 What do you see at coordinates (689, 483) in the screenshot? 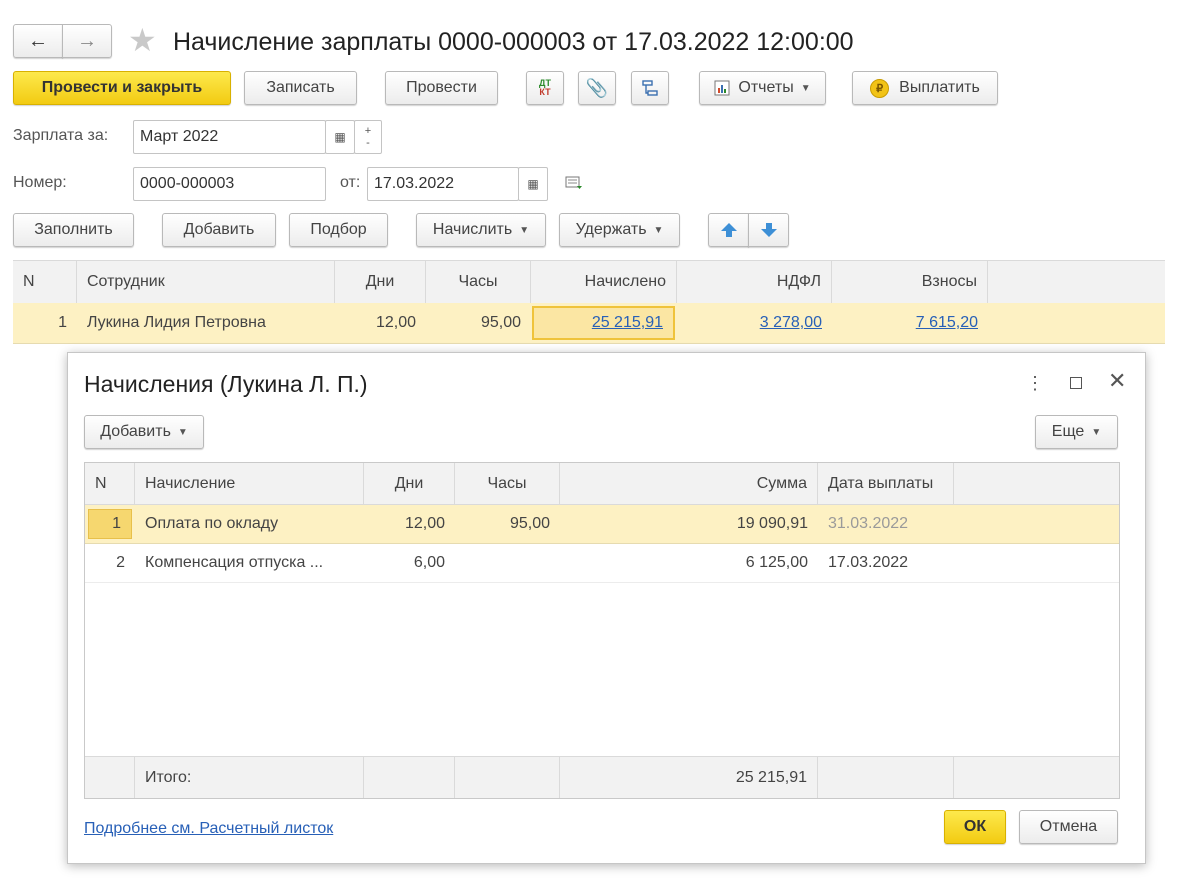
I see `col-header-sum: Сумма` at bounding box center [689, 483].